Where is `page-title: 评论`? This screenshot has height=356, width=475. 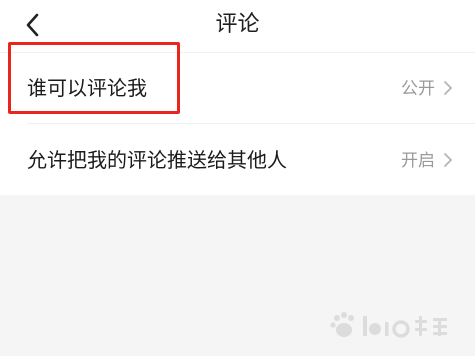 page-title: 评论 is located at coordinates (237, 24).